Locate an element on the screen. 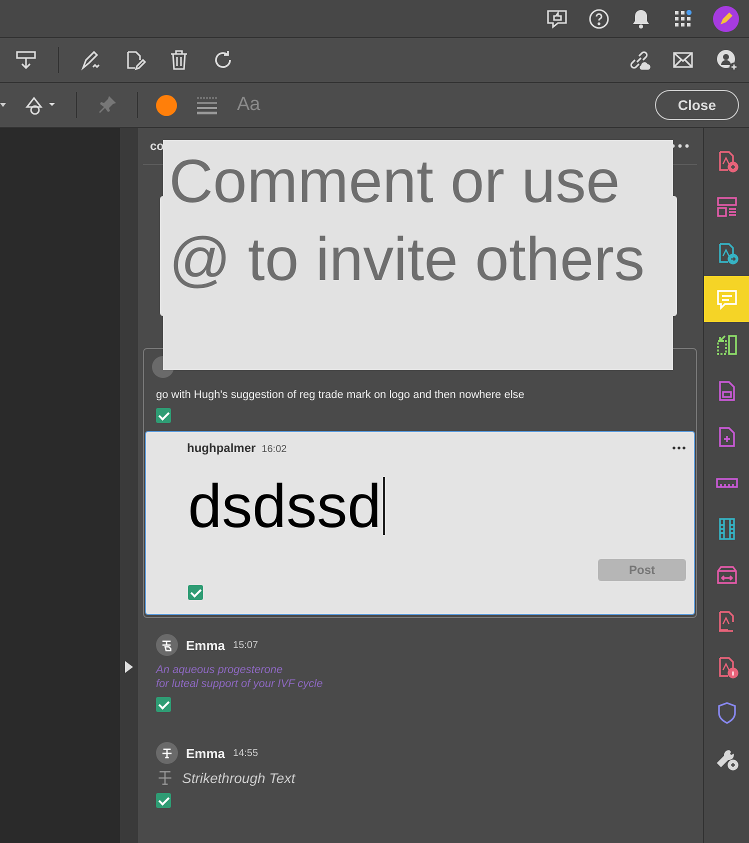  more-options-icon is located at coordinates (679, 448).